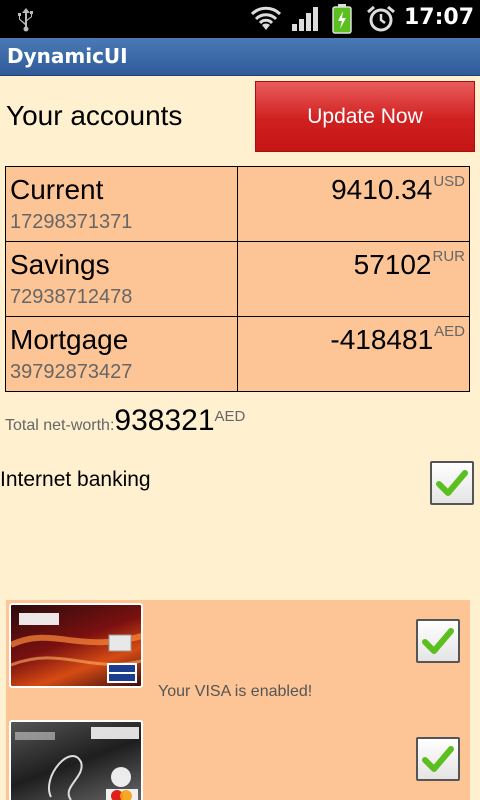 The width and height of the screenshot is (480, 800). Describe the element at coordinates (240, 57) in the screenshot. I see `app-title-bar: DynamicUI` at that location.